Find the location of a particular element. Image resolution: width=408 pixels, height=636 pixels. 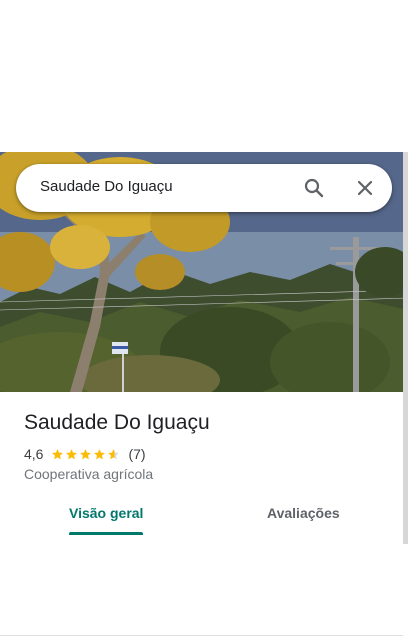

search-bar: Saudade Do Iguaçu is located at coordinates (204, 188).